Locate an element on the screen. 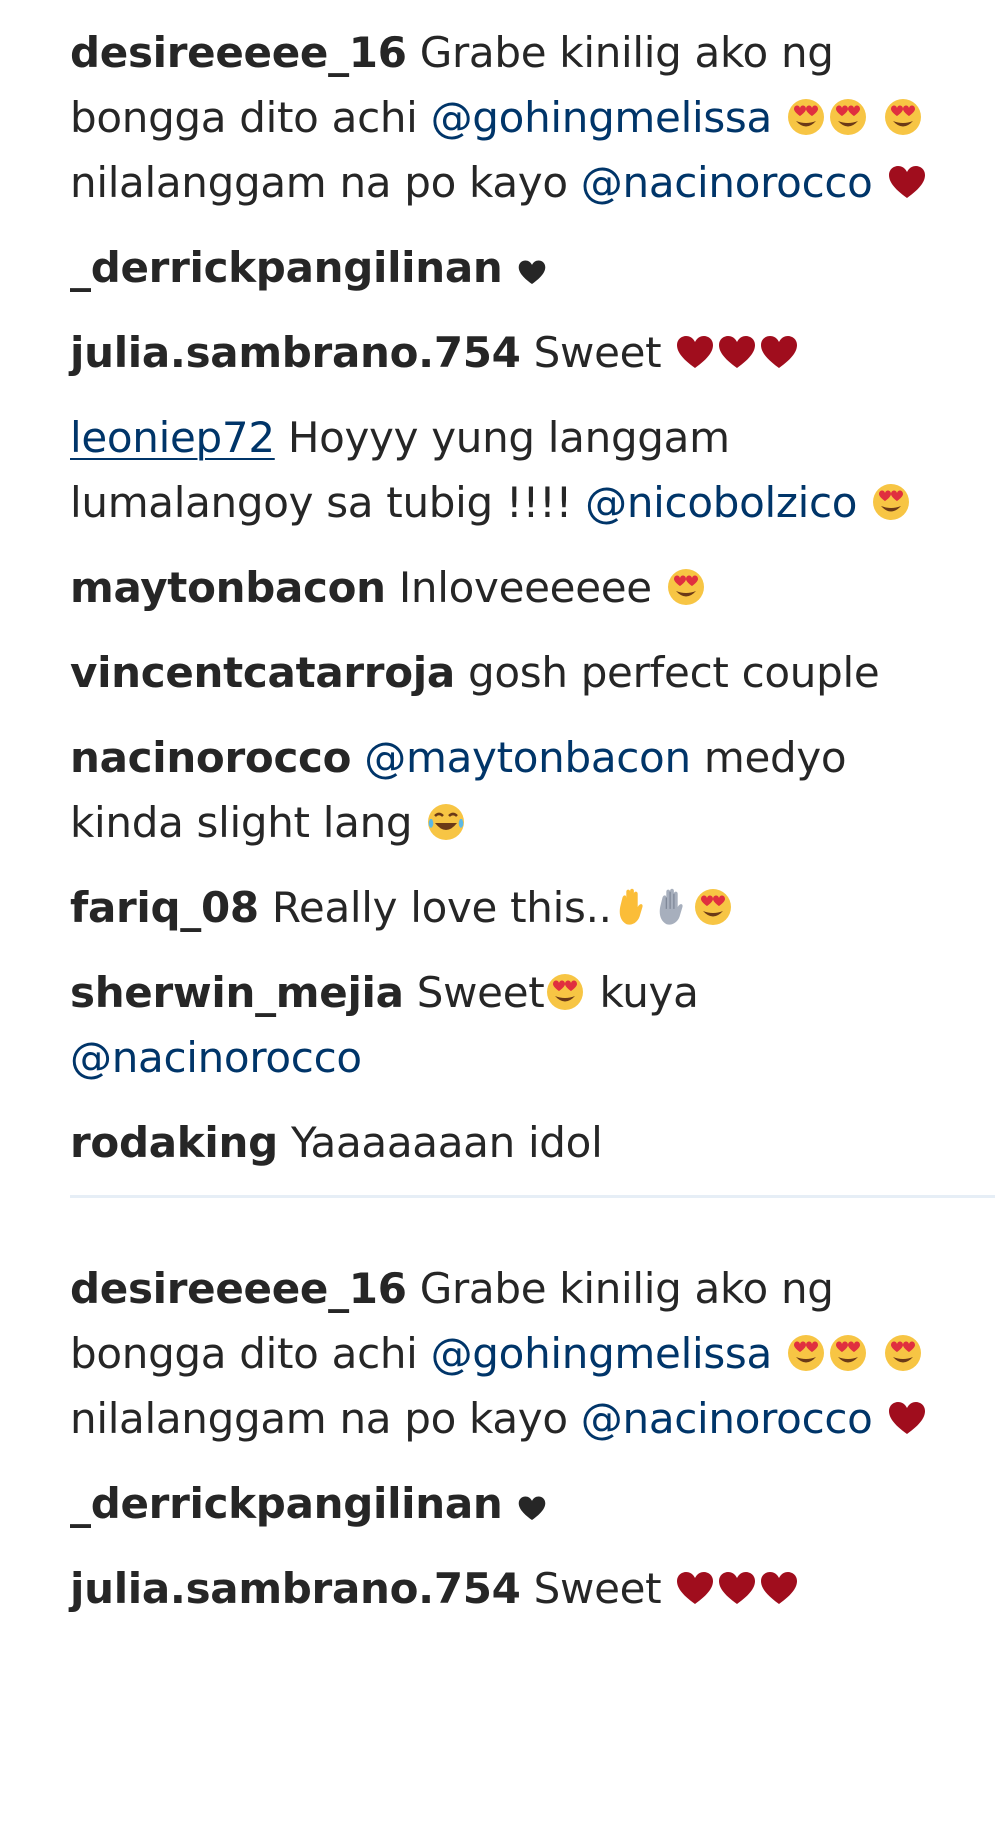 Image resolution: width=1000 pixels, height=1840 pixels. comment: rodaking Yaaaaaaan idol is located at coordinates (520, 1142).